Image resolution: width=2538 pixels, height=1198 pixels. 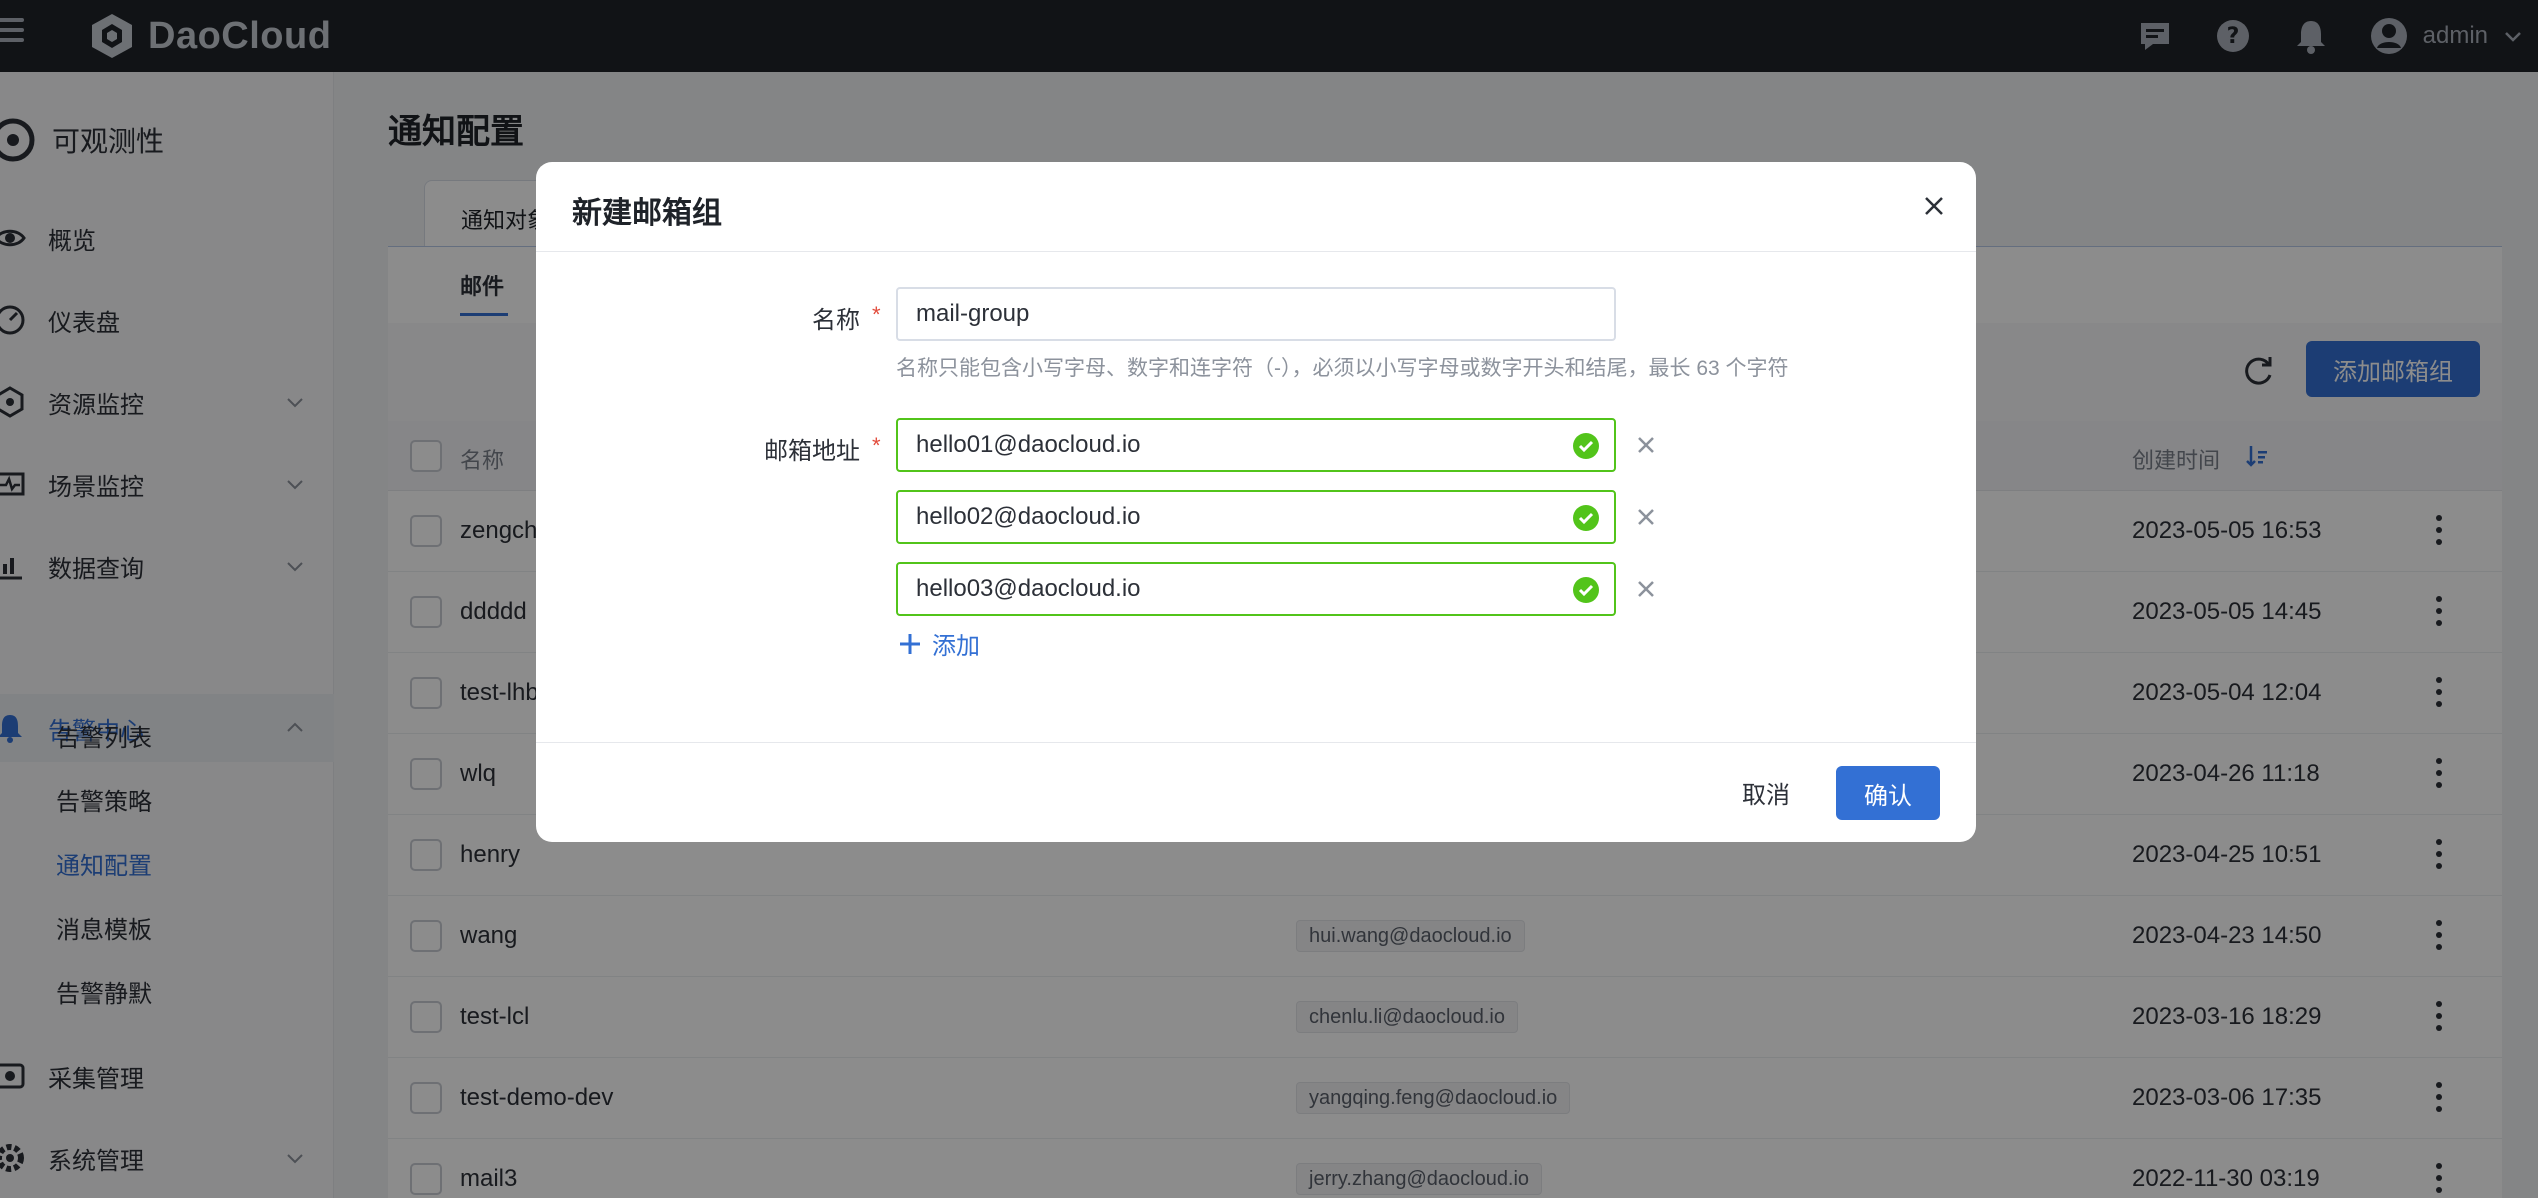 I want to click on dialog-title: 新建邮箱组, so click(x=647, y=213).